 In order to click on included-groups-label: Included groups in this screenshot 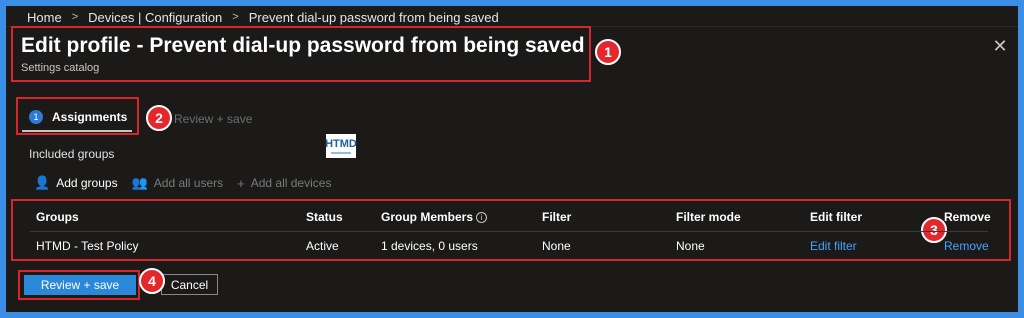, I will do `click(72, 154)`.